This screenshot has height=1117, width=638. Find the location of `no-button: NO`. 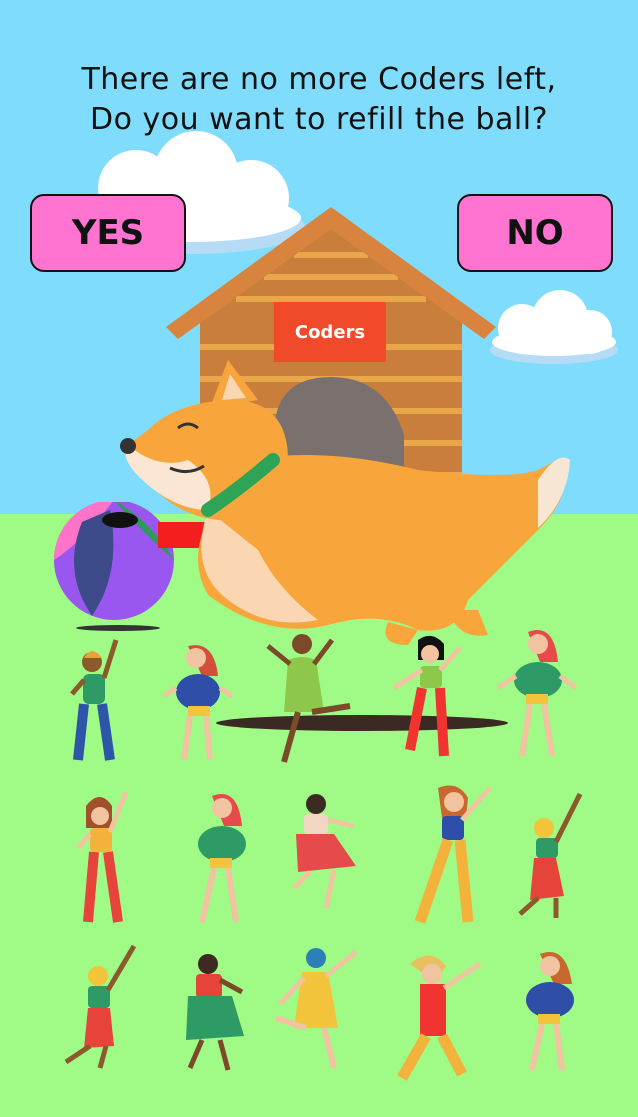

no-button: NO is located at coordinates (535, 233).